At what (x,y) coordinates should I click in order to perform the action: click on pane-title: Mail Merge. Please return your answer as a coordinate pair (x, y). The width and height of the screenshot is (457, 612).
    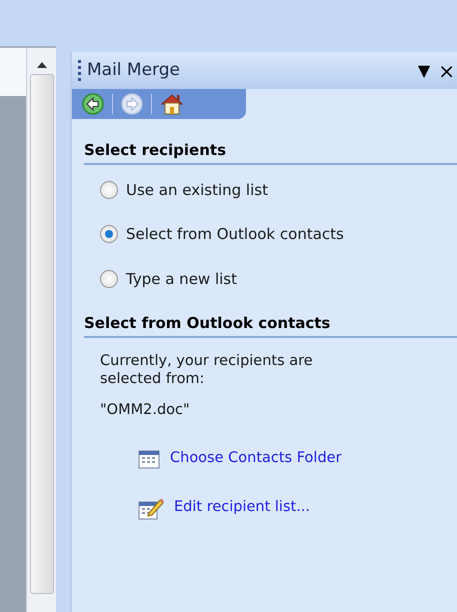
    Looking at the image, I should click on (133, 70).